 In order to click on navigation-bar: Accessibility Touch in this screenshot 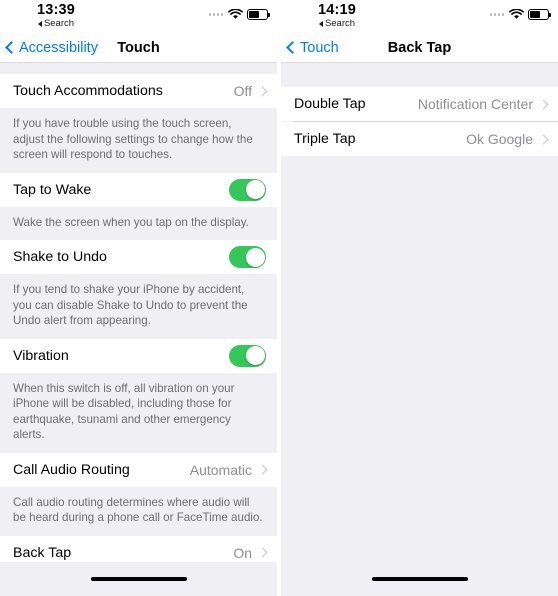, I will do `click(138, 48)`.